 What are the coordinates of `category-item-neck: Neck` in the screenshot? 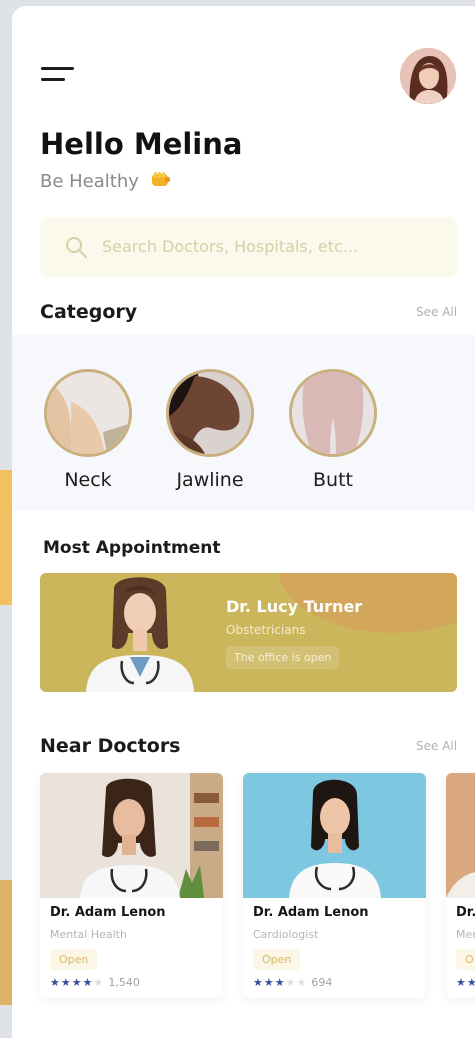 It's located at (88, 430).